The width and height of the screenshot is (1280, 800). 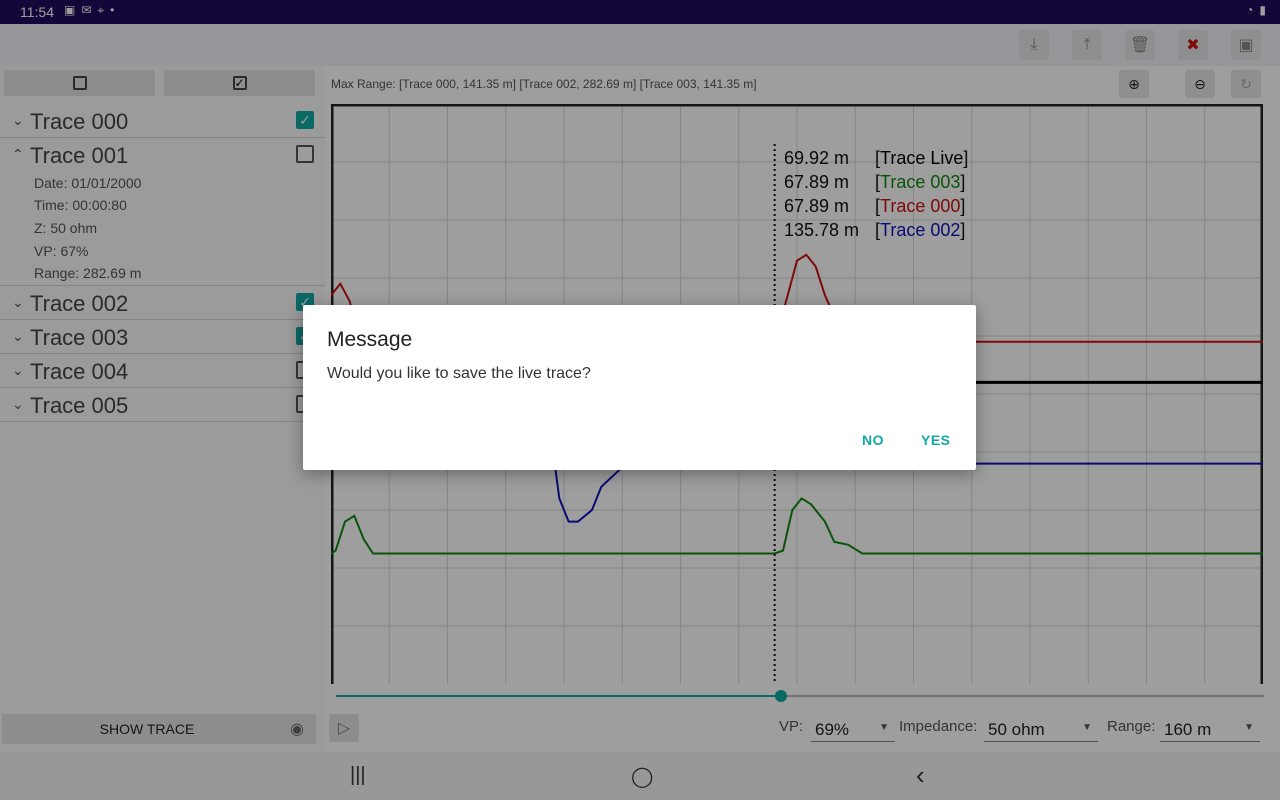 What do you see at coordinates (459, 373) in the screenshot?
I see `dialog-message: Would you like to save the live trace?` at bounding box center [459, 373].